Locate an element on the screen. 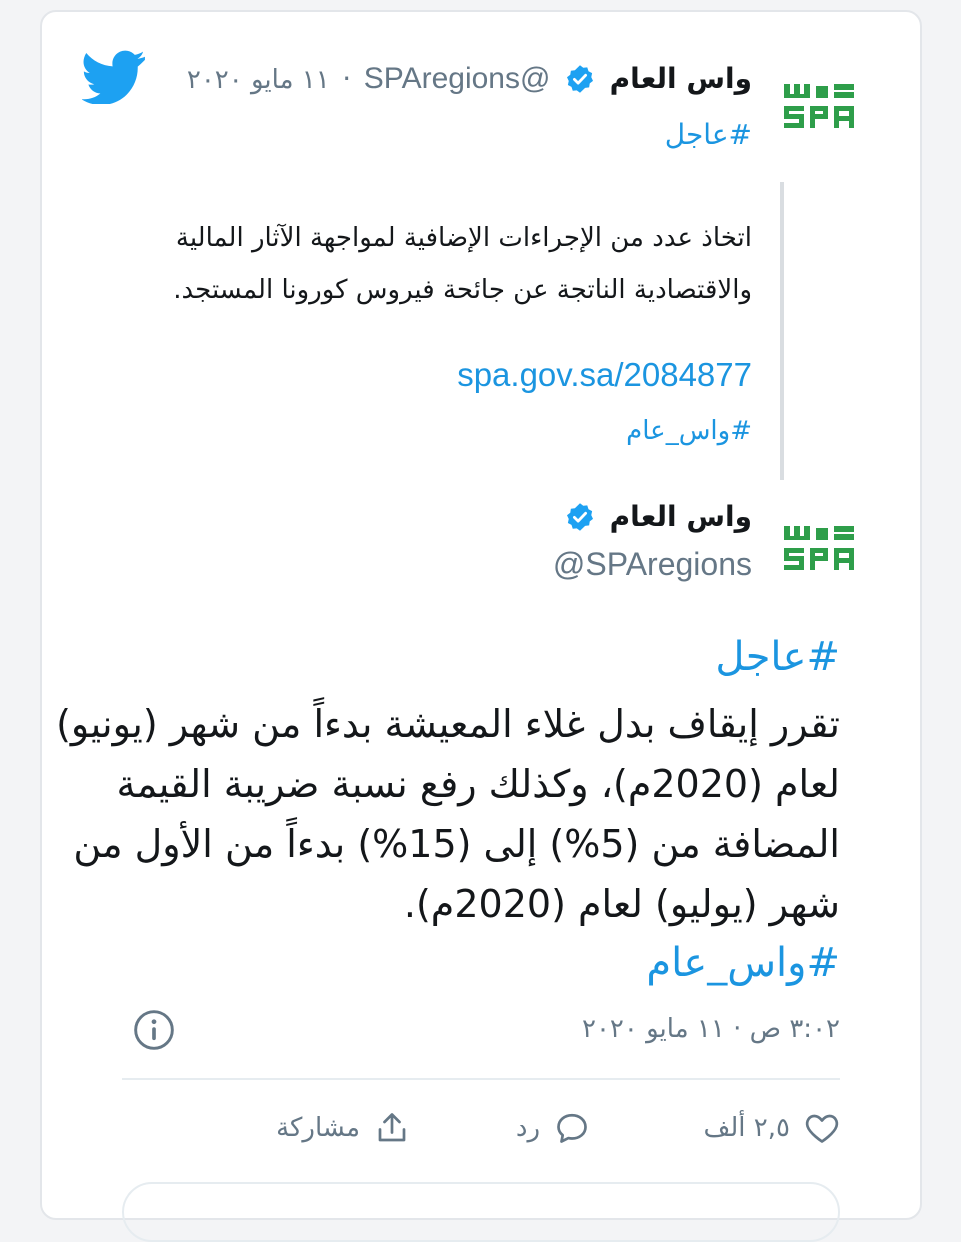  share-button: مشاركة is located at coordinates (343, 1128).